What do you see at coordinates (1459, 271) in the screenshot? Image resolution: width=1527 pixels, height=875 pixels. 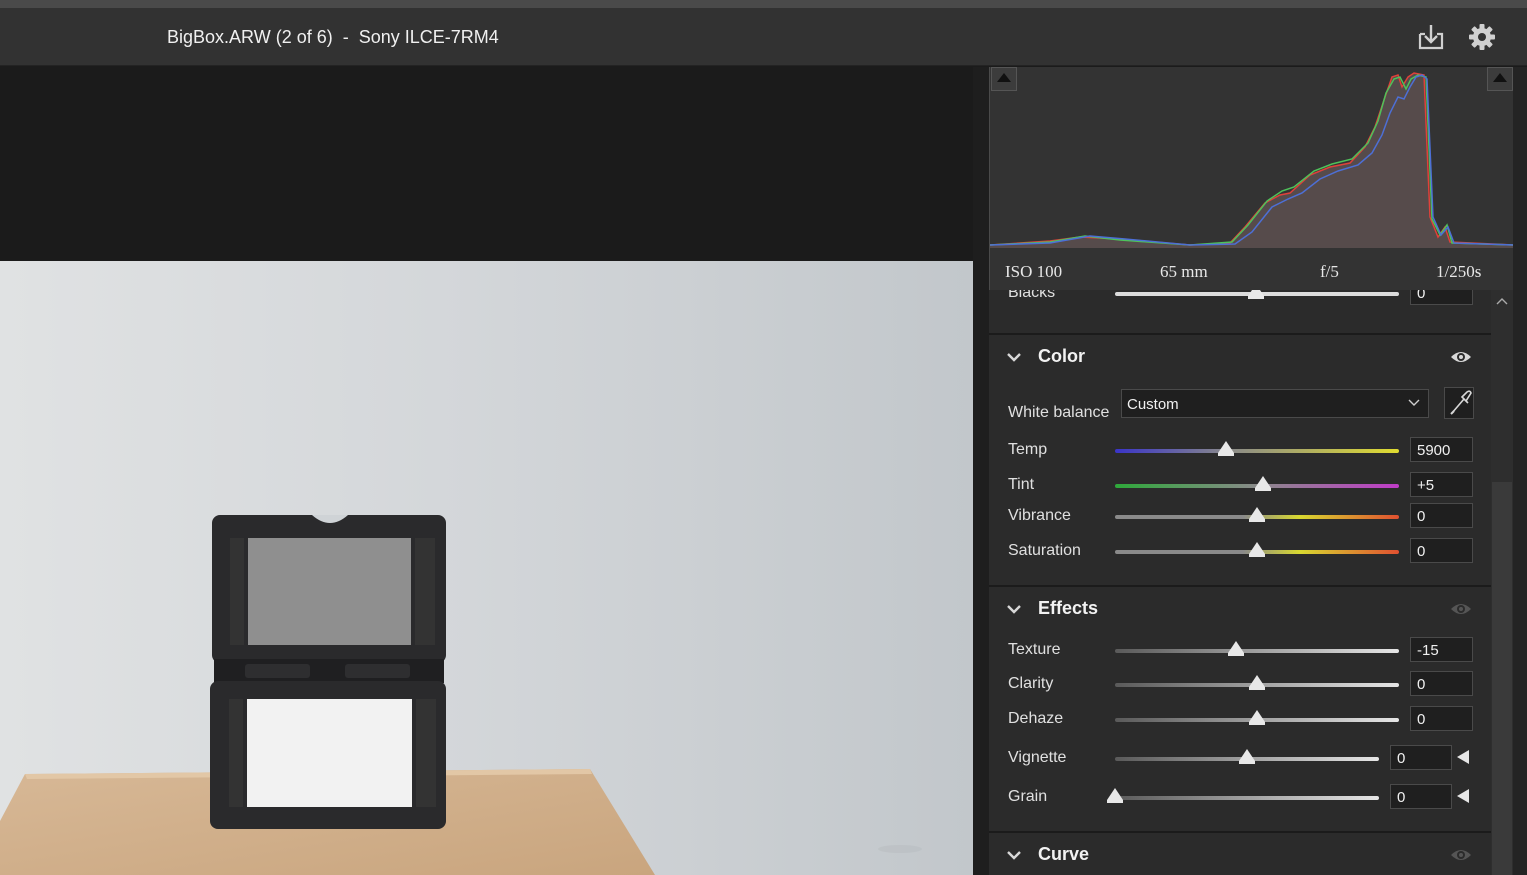 I see `exif-shutter-speed: 1/250s` at bounding box center [1459, 271].